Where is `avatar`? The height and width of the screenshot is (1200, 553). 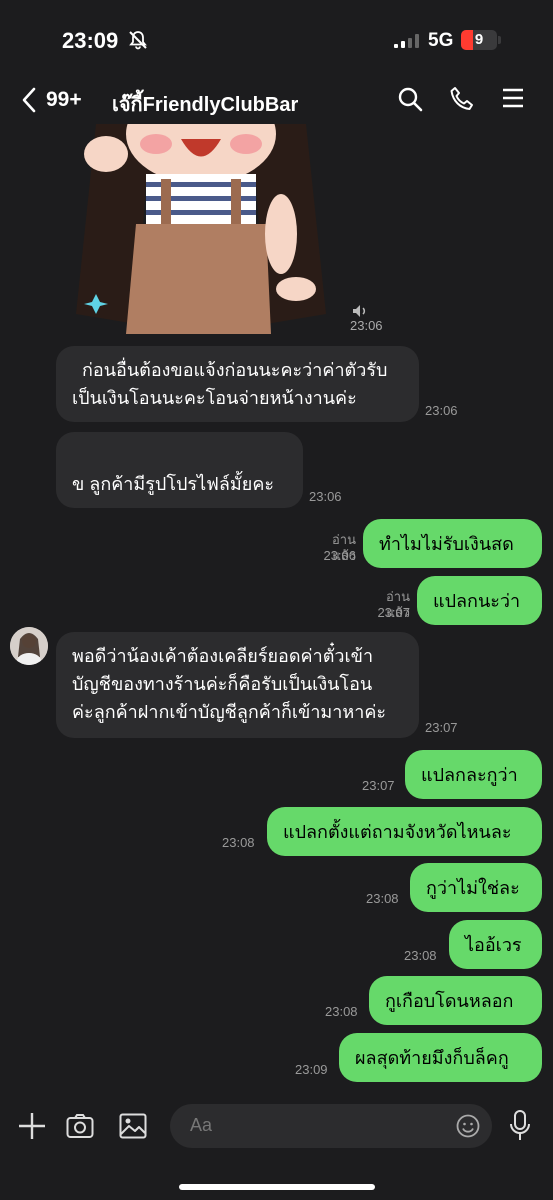 avatar is located at coordinates (29, 646).